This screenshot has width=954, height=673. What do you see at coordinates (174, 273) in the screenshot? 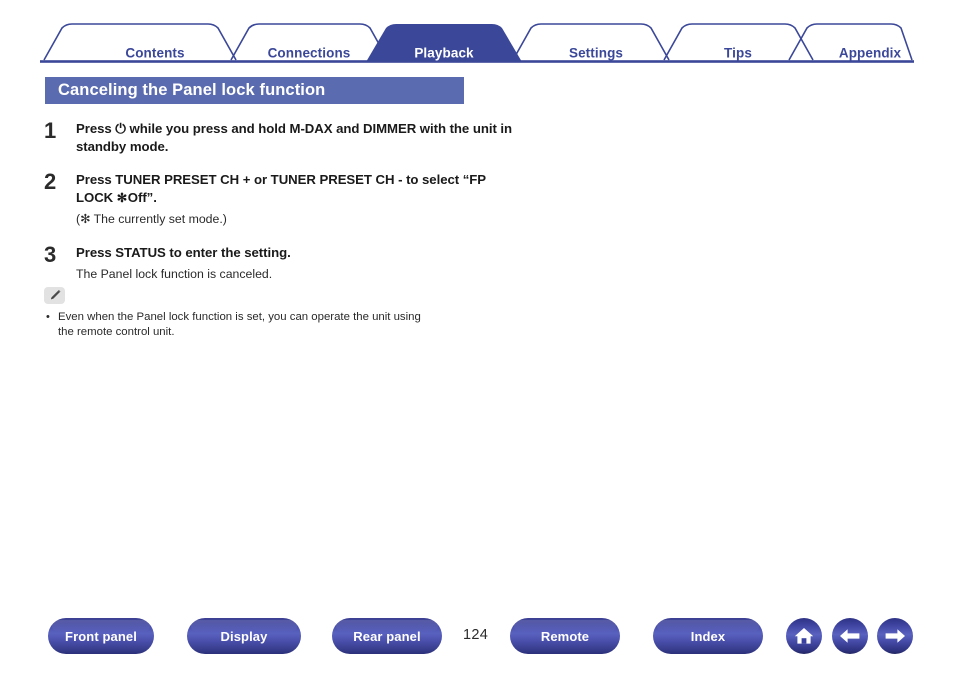
I see `step-note: The Panel lock function is canceled.` at bounding box center [174, 273].